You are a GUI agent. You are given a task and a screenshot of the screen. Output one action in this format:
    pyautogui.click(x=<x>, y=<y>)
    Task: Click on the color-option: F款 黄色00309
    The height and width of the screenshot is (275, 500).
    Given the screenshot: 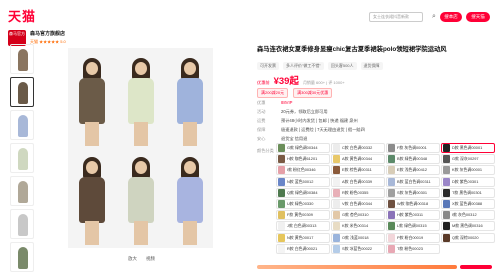 What is the action you would take?
    pyautogui.click(x=303, y=215)
    